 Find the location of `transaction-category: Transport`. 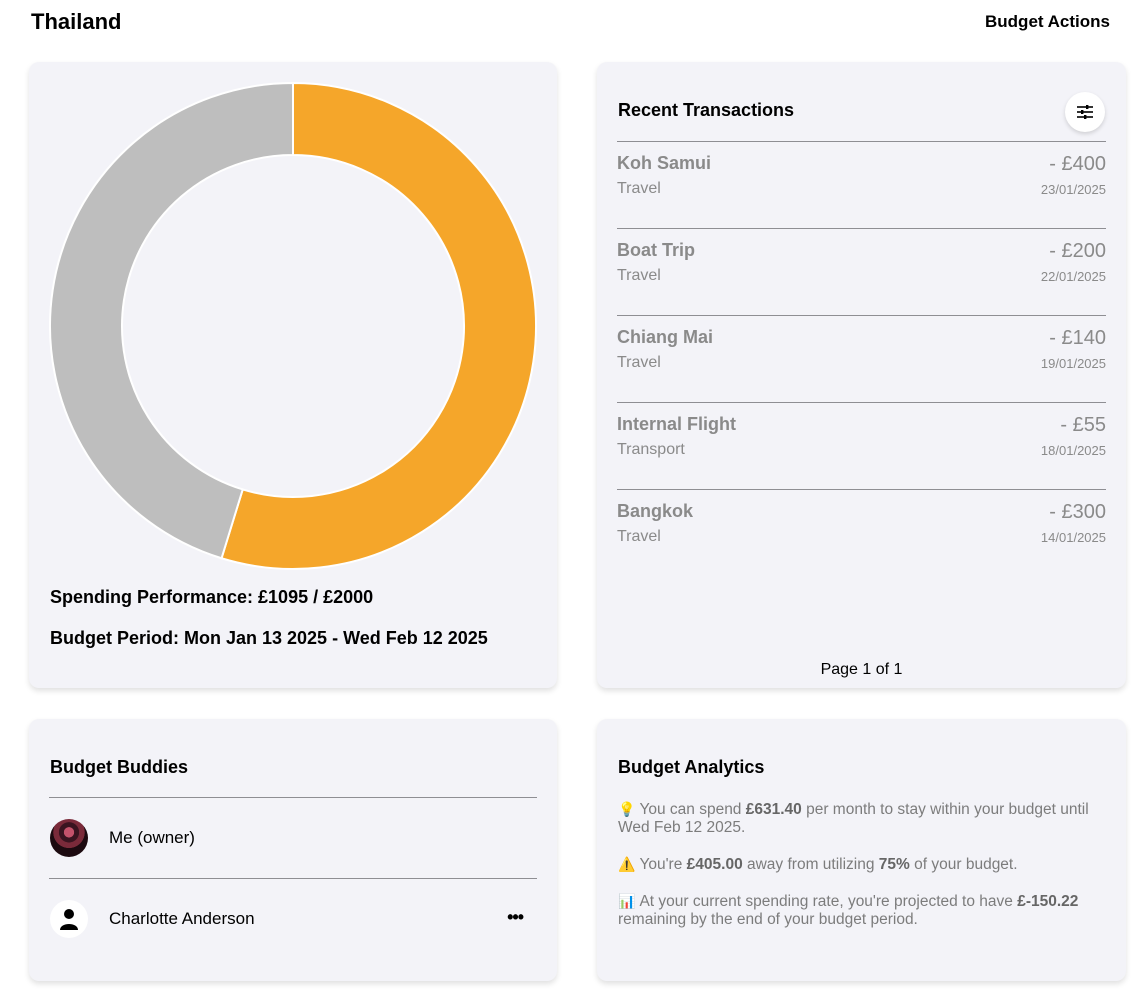

transaction-category: Transport is located at coordinates (651, 449).